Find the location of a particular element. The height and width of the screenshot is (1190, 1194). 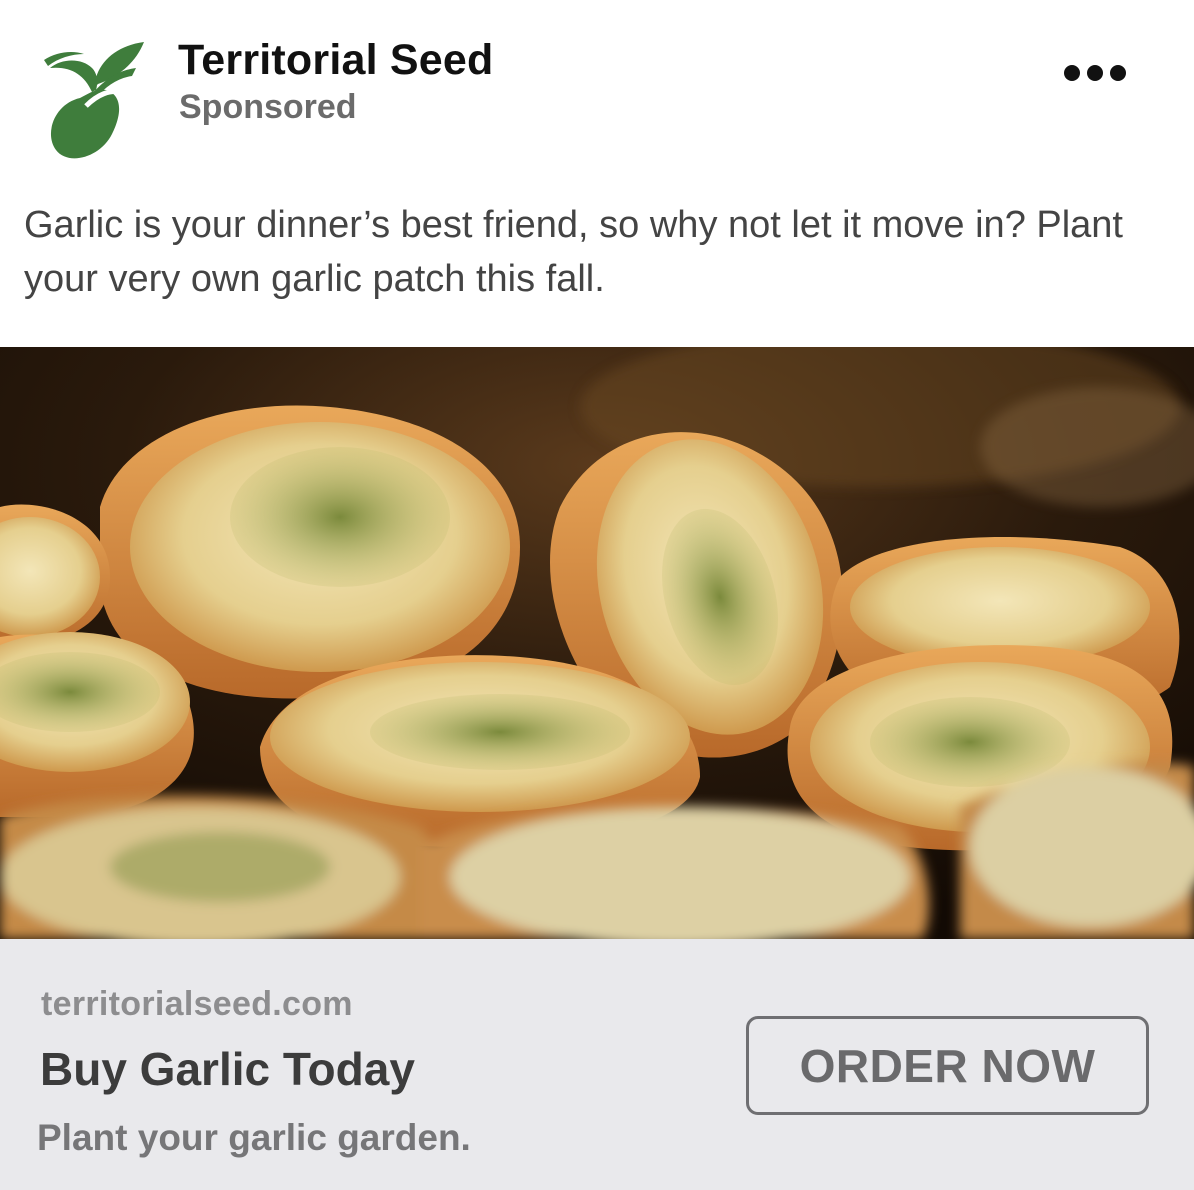

advertiser-logo is located at coordinates (96, 94).